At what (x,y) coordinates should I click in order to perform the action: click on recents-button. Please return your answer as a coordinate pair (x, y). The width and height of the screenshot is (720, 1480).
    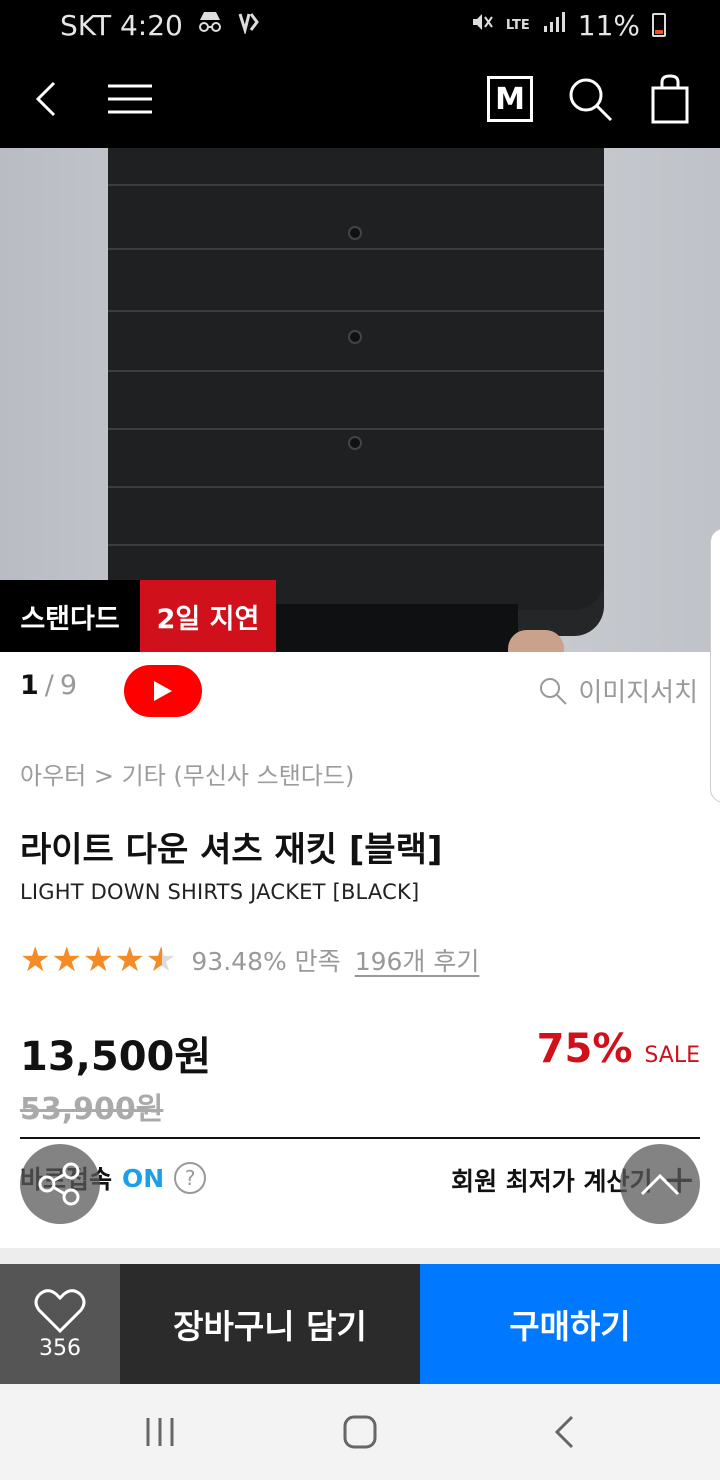
    Looking at the image, I should click on (160, 1432).